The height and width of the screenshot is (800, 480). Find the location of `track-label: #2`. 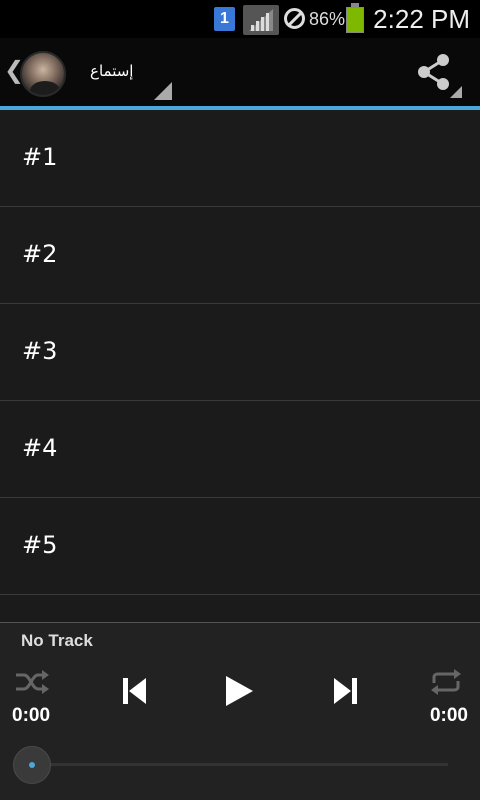

track-label: #2 is located at coordinates (40, 254).